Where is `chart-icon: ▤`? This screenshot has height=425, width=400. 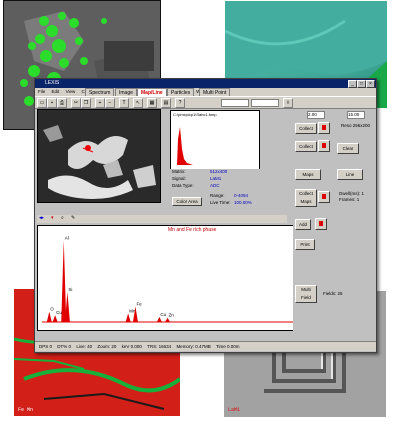 chart-icon: ▤ is located at coordinates (166, 103).